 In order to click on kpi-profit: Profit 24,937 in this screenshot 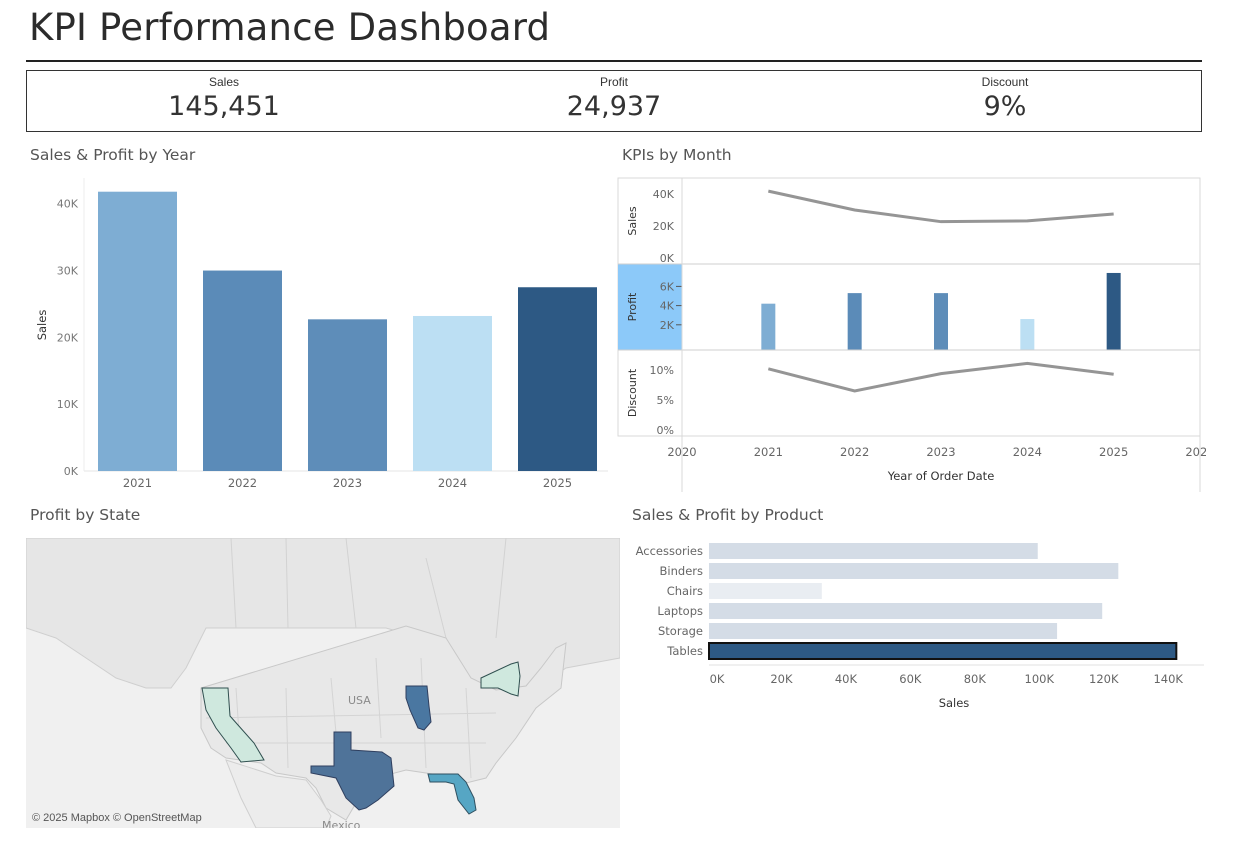, I will do `click(614, 96)`.